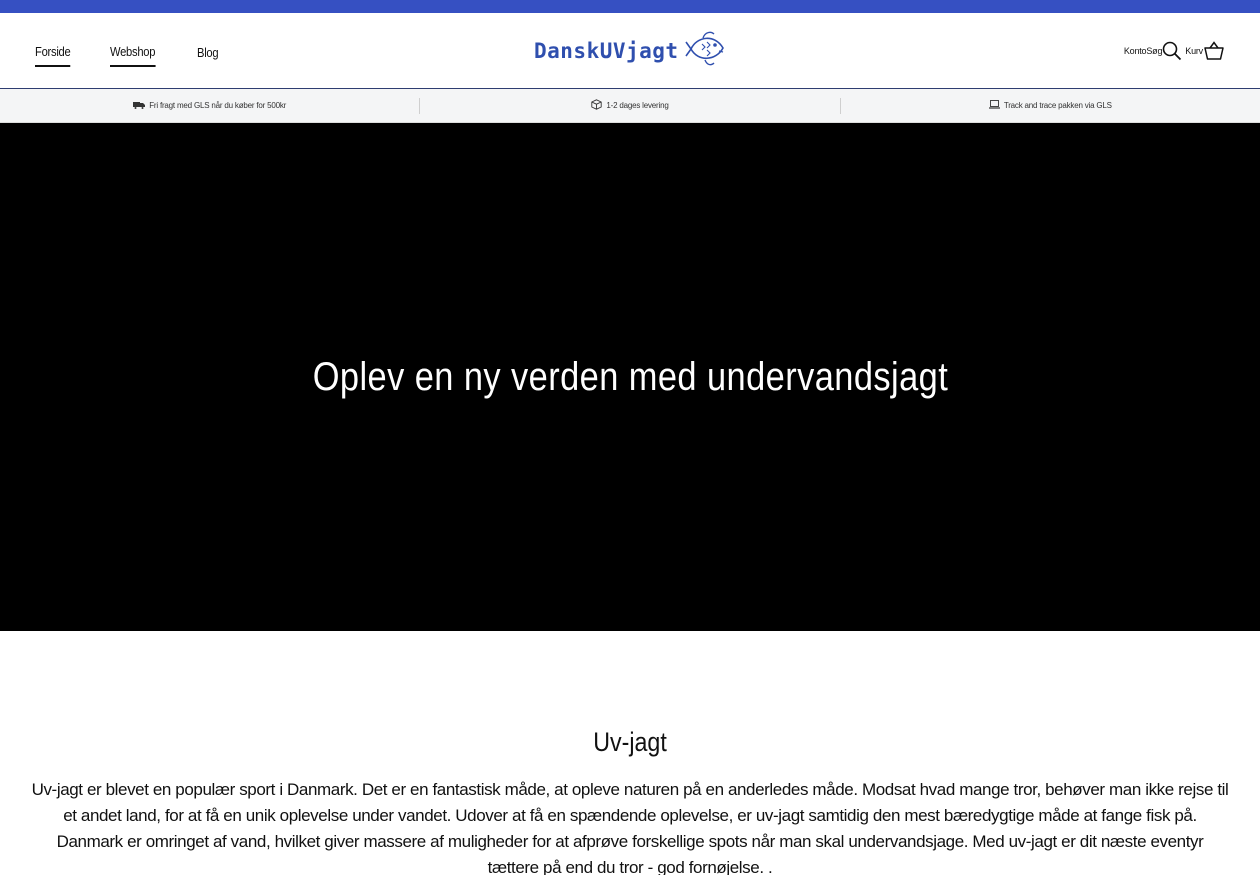 This screenshot has width=1260, height=875. Describe the element at coordinates (597, 105) in the screenshot. I see `box-icon` at that location.